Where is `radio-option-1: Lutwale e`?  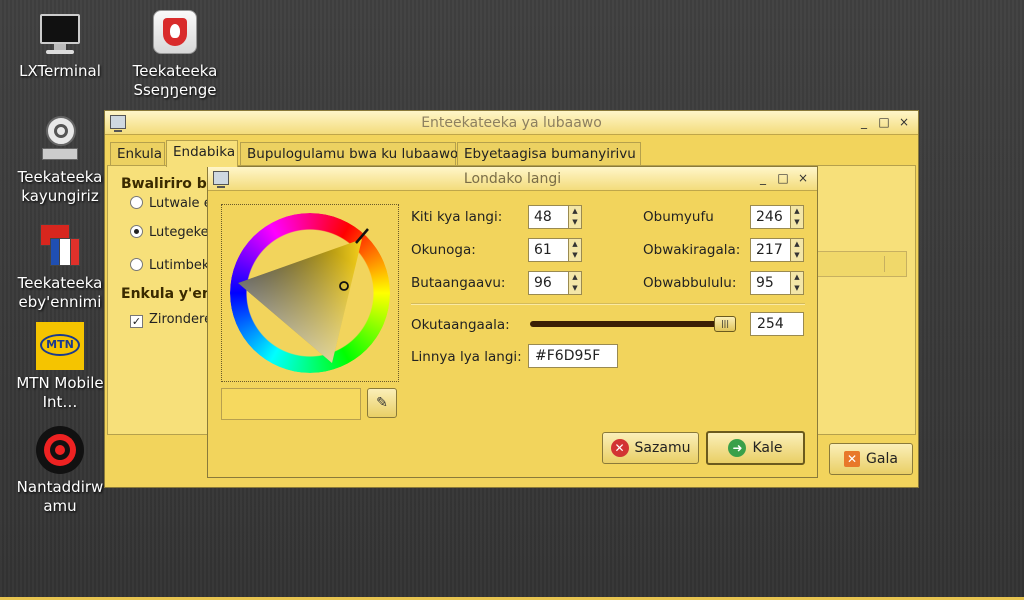
radio-option-1: Lutwale e is located at coordinates (171, 203).